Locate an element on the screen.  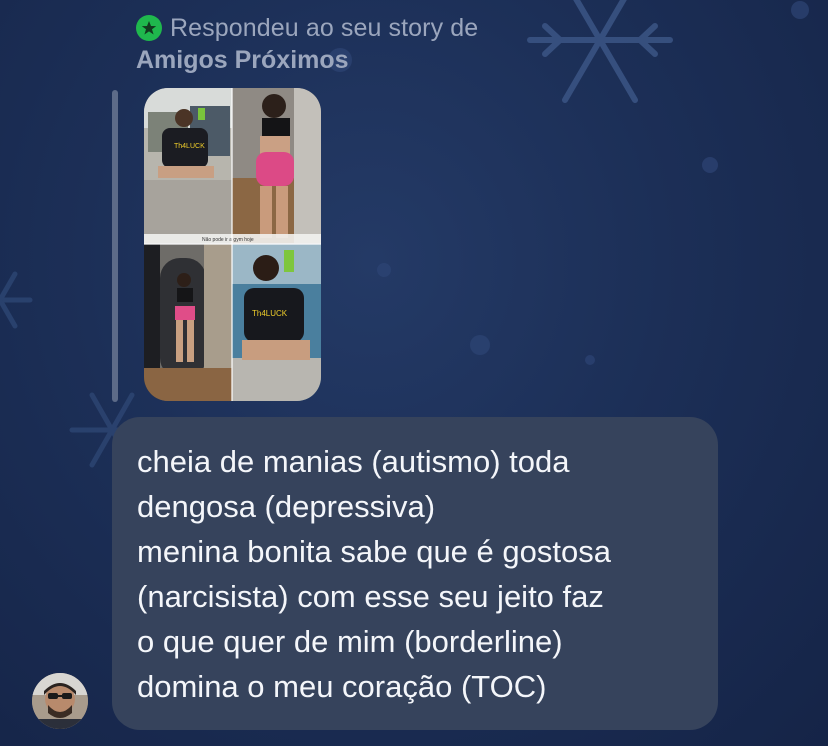
story-reply-label: Respondeu ao seu story de is located at coordinates (324, 27).